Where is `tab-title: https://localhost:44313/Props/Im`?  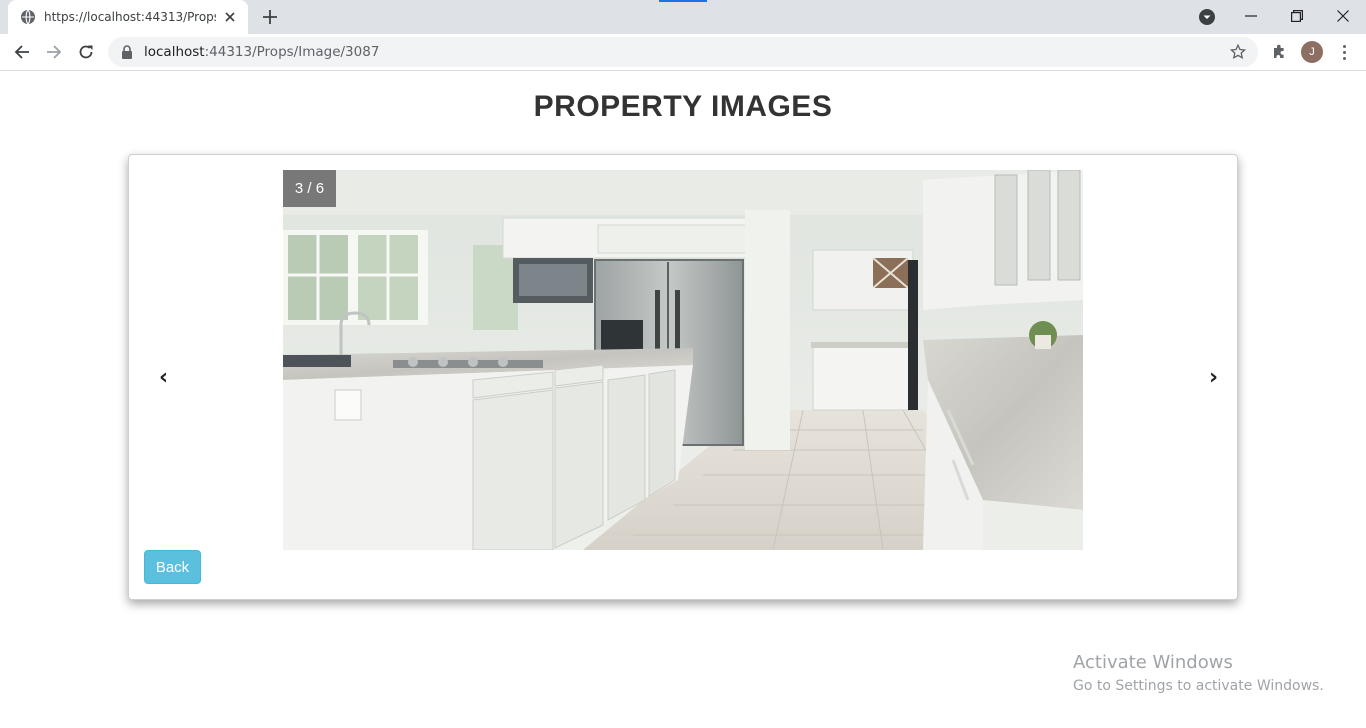
tab-title: https://localhost:44313/Props/Im is located at coordinates (130, 17).